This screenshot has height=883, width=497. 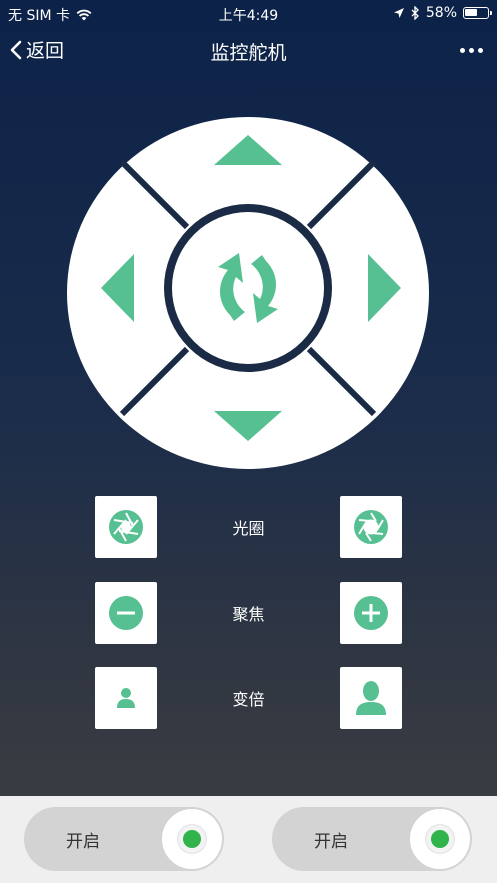 What do you see at coordinates (248, 613) in the screenshot?
I see `focus-row: 聚焦` at bounding box center [248, 613].